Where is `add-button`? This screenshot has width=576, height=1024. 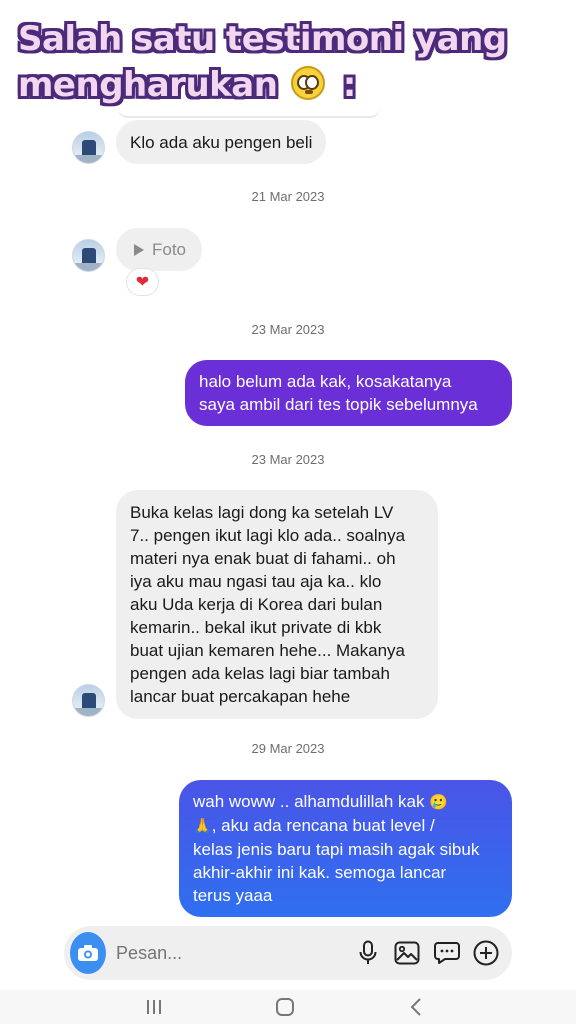 add-button is located at coordinates (486, 953).